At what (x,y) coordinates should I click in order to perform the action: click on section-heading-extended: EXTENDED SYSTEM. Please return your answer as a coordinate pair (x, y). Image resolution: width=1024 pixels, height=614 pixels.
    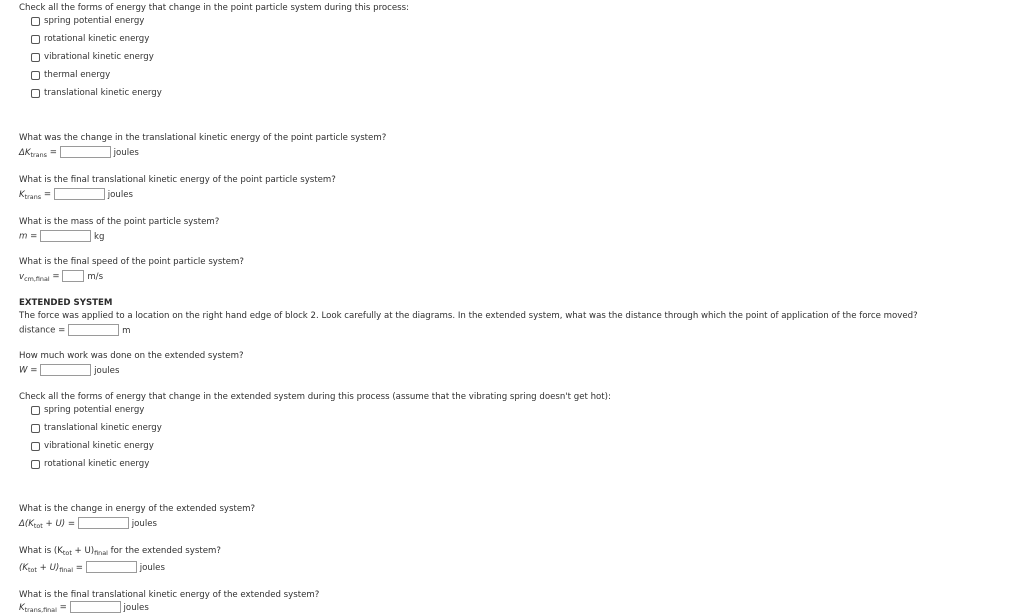
    Looking at the image, I should click on (66, 303).